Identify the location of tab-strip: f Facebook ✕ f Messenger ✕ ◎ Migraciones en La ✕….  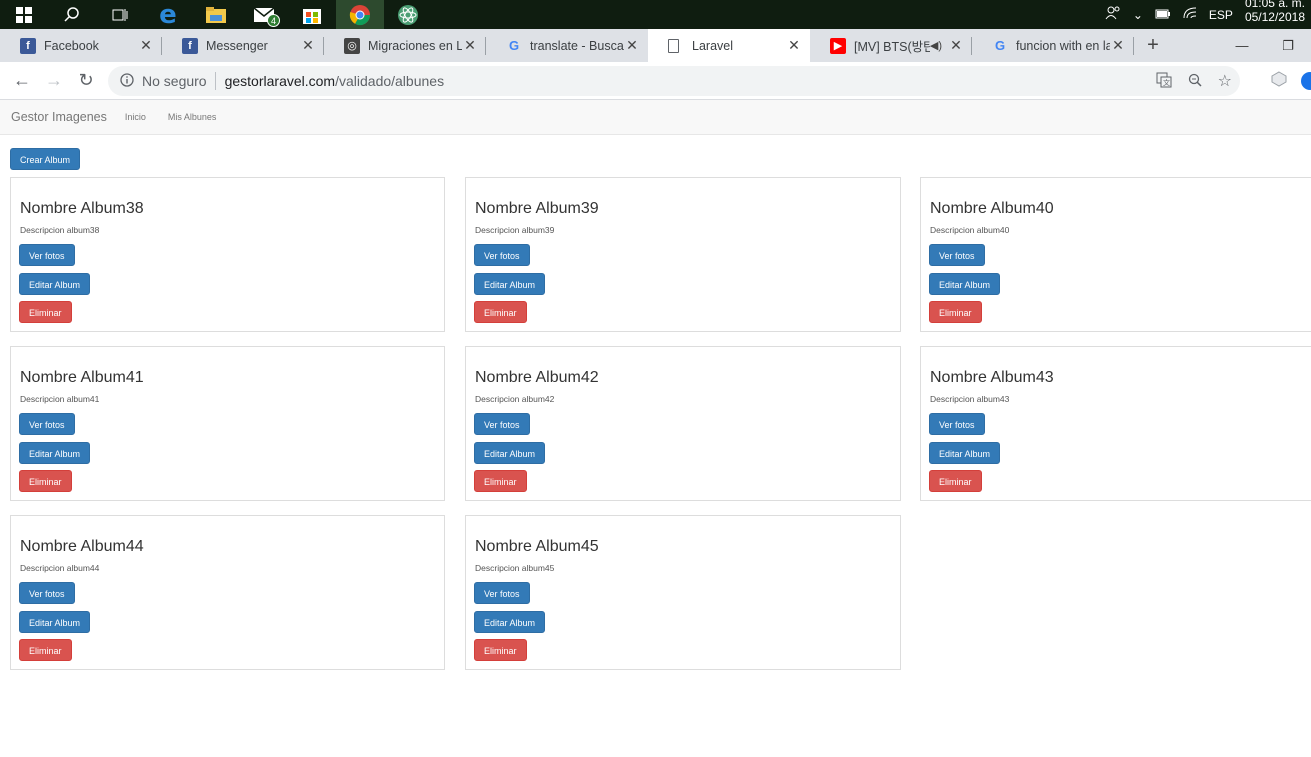
(655, 45).